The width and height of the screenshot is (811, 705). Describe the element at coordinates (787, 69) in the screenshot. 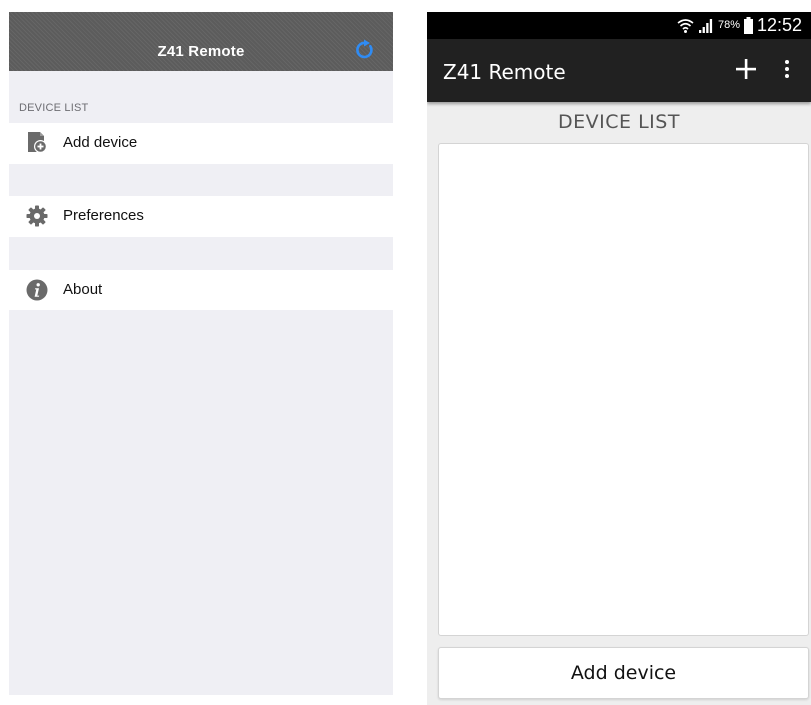

I see `more-vert-icon` at that location.